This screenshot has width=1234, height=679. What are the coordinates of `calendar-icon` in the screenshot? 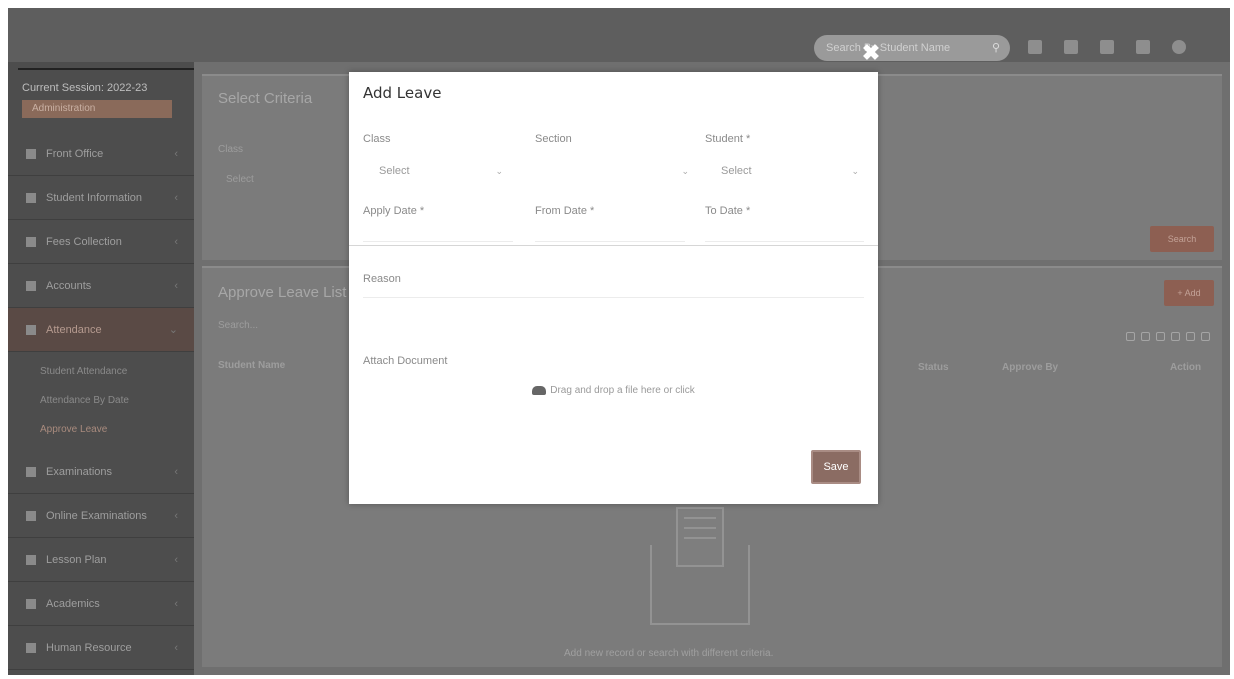 It's located at (1071, 47).